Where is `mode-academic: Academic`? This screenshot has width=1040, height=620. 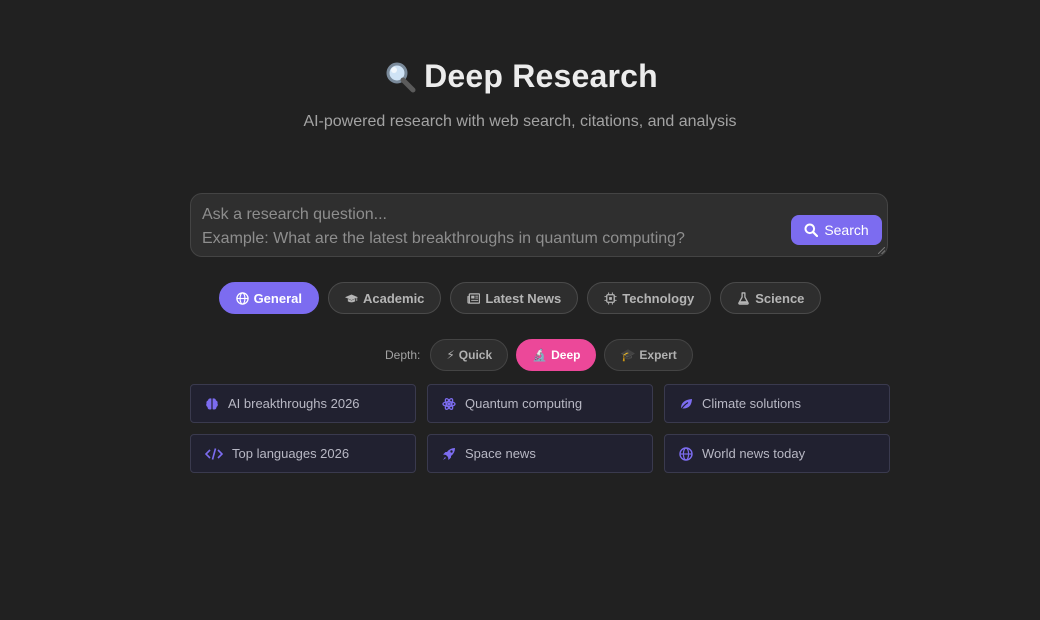
mode-academic: Academic is located at coordinates (384, 298).